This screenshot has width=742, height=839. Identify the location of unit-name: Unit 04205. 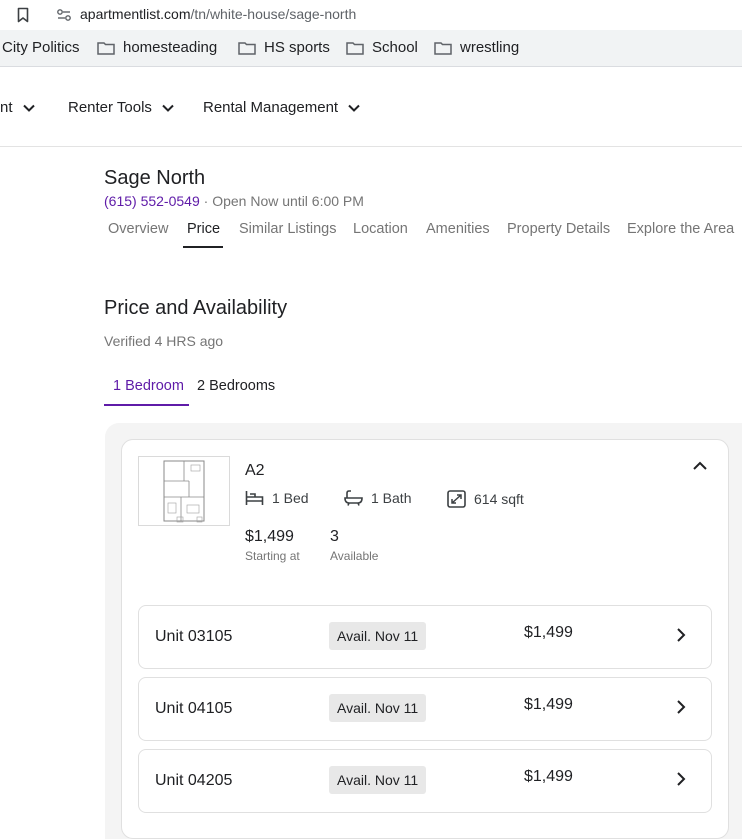
(194, 780).